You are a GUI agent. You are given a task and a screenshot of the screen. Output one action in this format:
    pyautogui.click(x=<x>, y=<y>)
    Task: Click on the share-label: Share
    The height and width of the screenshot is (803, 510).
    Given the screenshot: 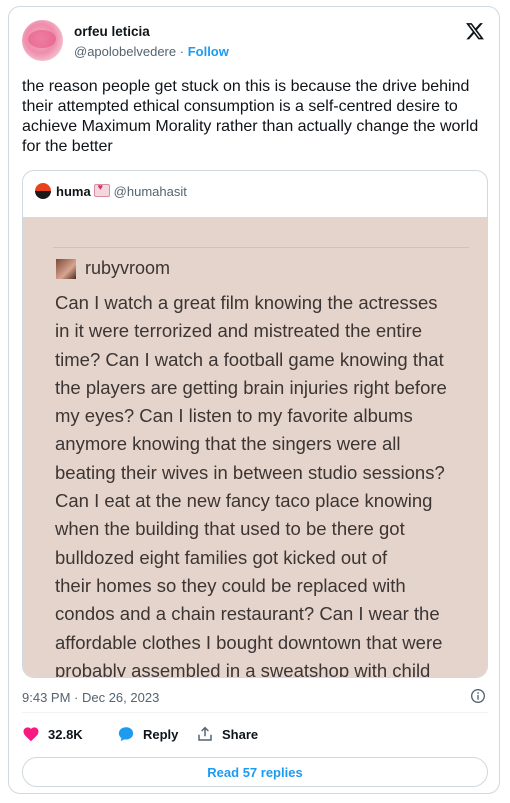 What is the action you would take?
    pyautogui.click(x=240, y=734)
    